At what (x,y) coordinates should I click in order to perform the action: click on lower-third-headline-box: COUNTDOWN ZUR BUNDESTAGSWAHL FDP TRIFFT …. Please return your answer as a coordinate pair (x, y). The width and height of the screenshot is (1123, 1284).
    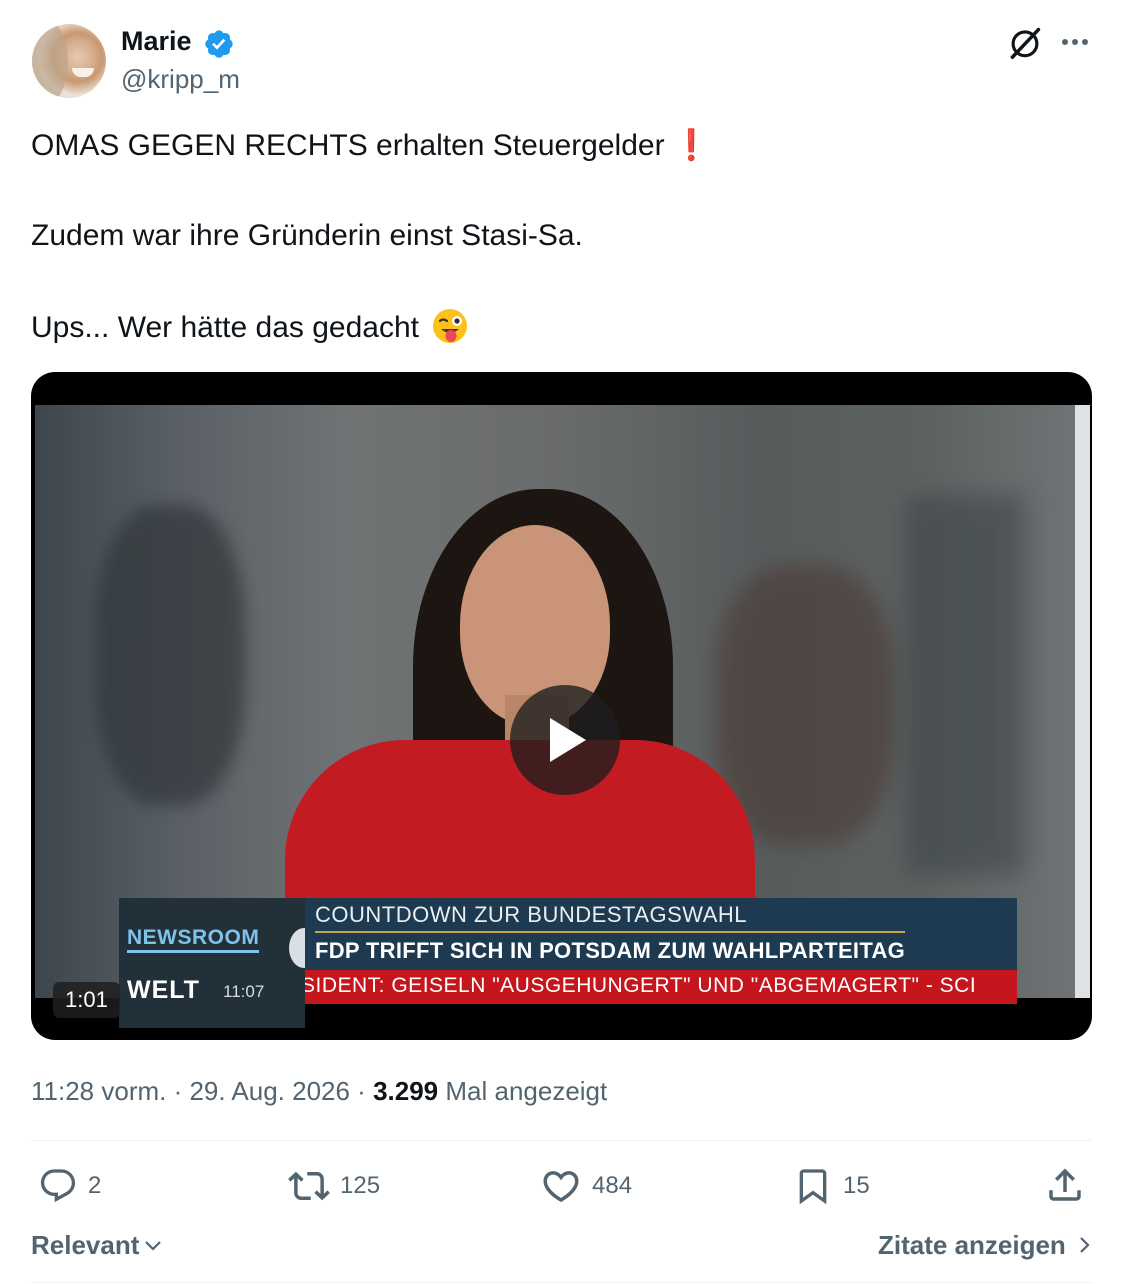
    Looking at the image, I should click on (661, 934).